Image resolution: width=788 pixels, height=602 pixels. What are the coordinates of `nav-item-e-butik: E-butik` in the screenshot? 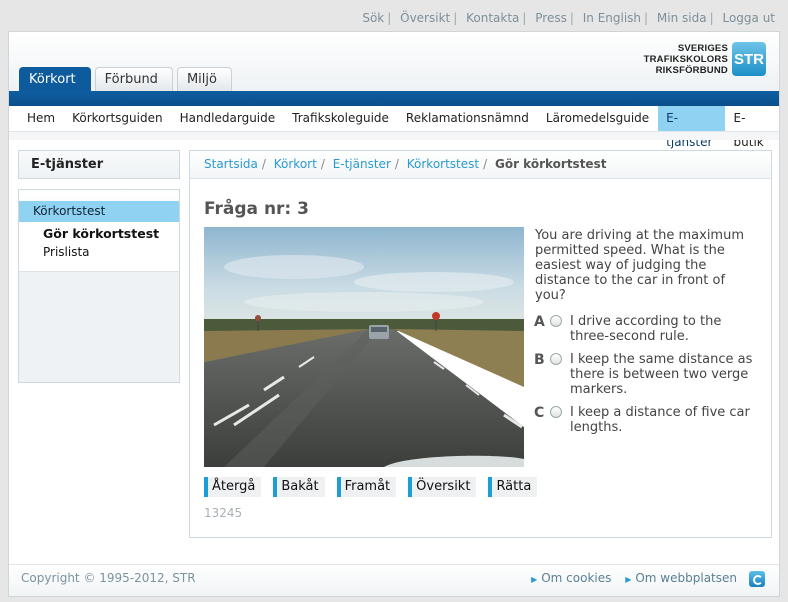 It's located at (752, 127).